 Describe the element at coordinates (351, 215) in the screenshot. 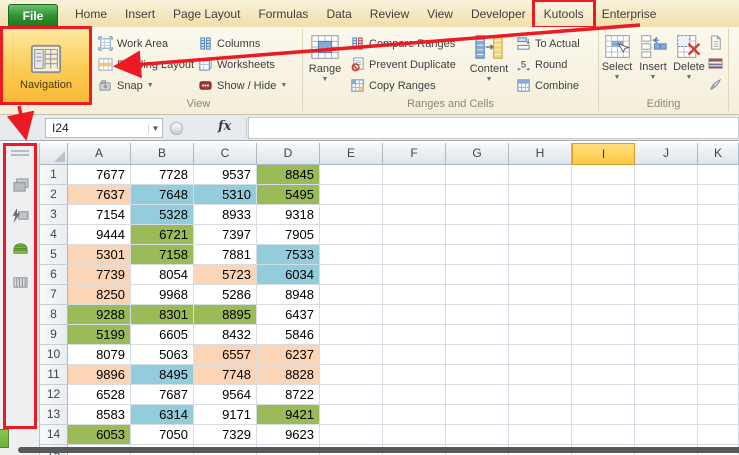

I see `cell-e3` at that location.